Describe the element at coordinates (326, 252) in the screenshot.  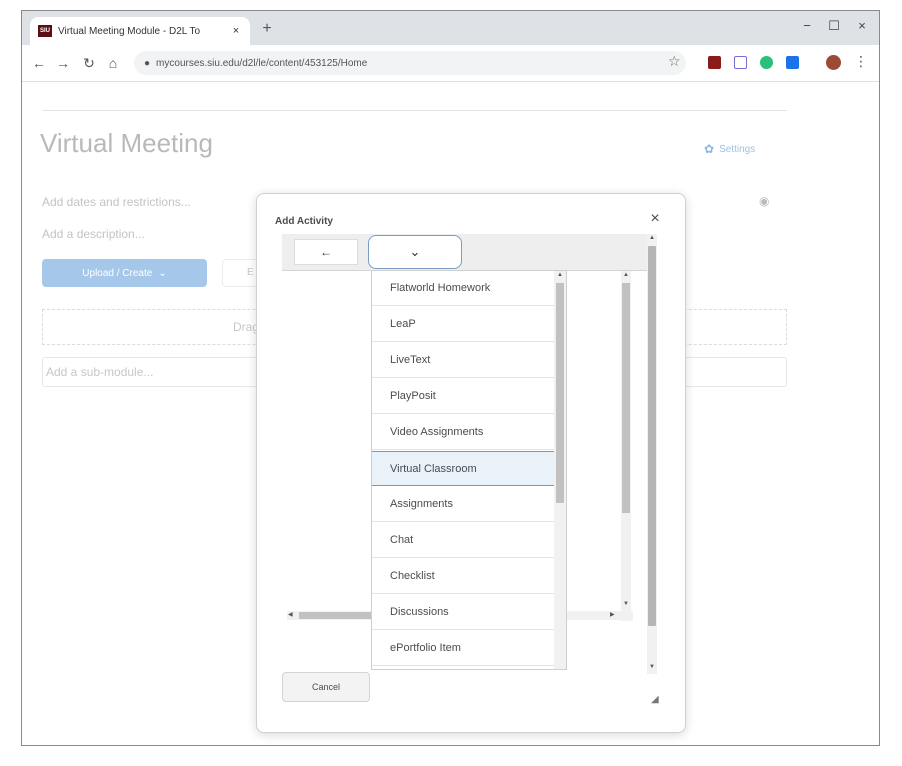
I see `back-button: ←` at that location.